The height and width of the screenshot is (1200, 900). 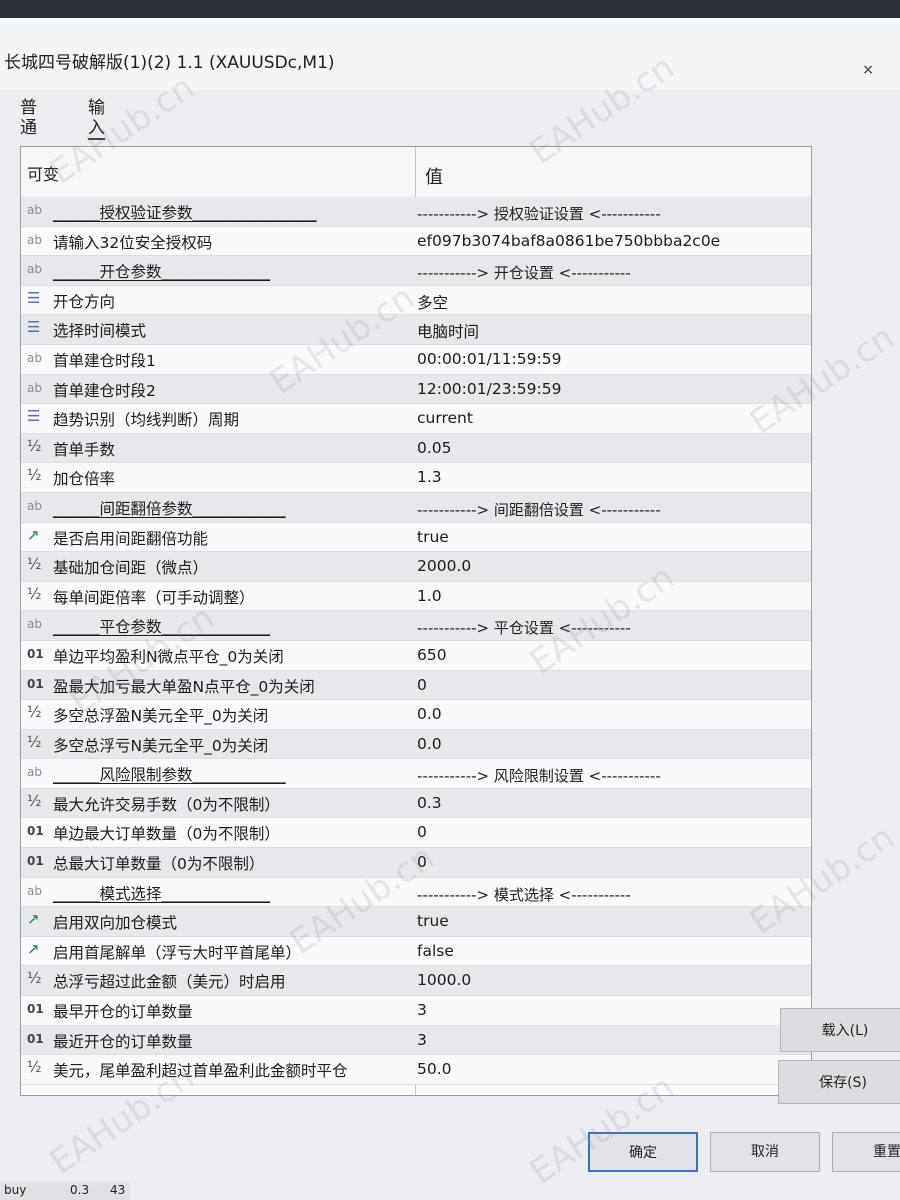 What do you see at coordinates (539, 213) in the screenshot?
I see `parameter-value: -----------> 授权验证设置 <-----------` at bounding box center [539, 213].